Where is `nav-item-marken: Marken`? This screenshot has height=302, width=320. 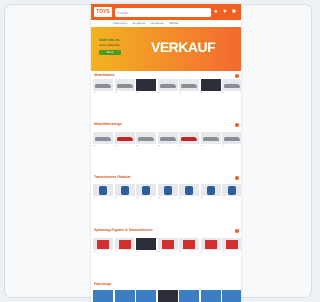 nav-item-marken: Marken is located at coordinates (174, 23).